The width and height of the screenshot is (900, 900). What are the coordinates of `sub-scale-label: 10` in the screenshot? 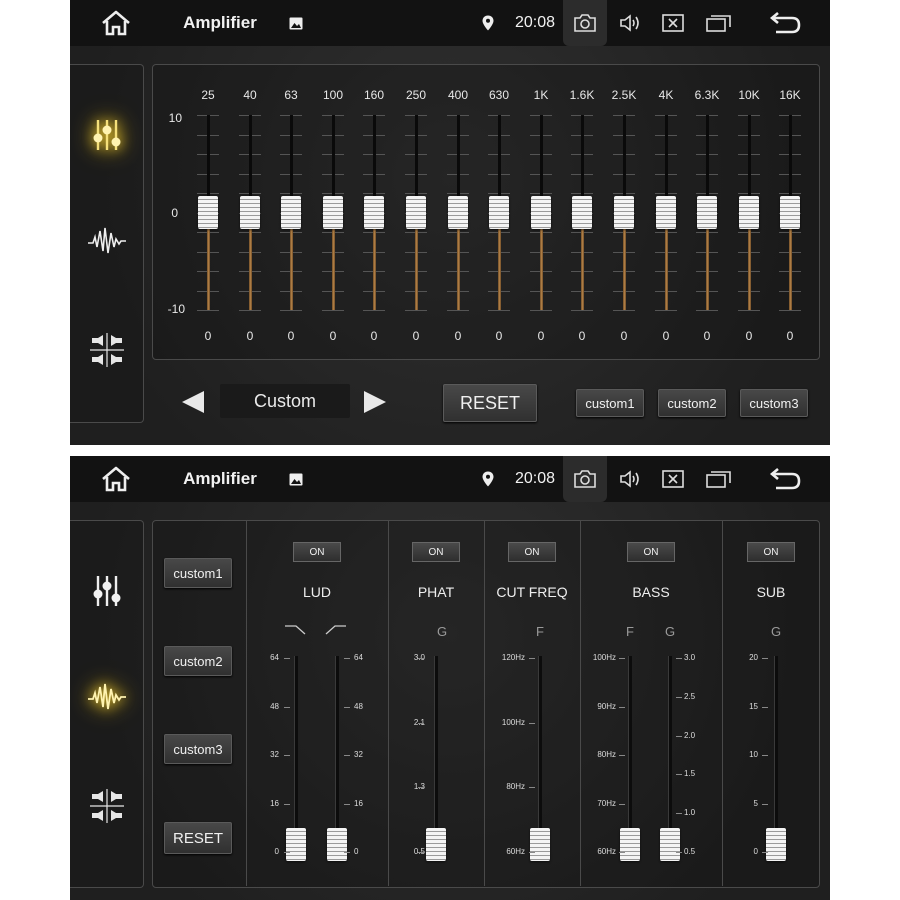 It's located at (753, 754).